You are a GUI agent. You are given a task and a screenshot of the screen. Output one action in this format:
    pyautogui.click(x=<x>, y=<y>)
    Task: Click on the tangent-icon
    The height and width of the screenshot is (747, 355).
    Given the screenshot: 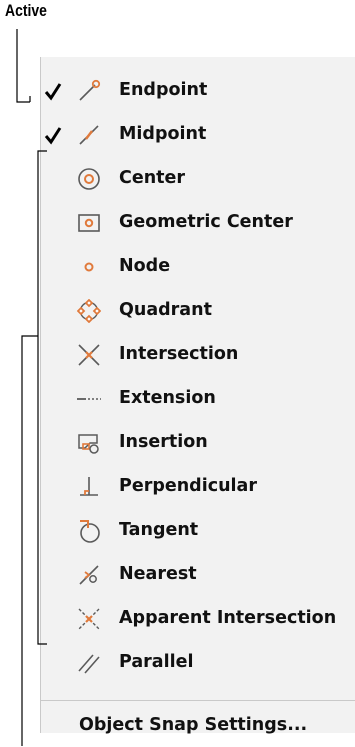 What is the action you would take?
    pyautogui.click(x=90, y=531)
    